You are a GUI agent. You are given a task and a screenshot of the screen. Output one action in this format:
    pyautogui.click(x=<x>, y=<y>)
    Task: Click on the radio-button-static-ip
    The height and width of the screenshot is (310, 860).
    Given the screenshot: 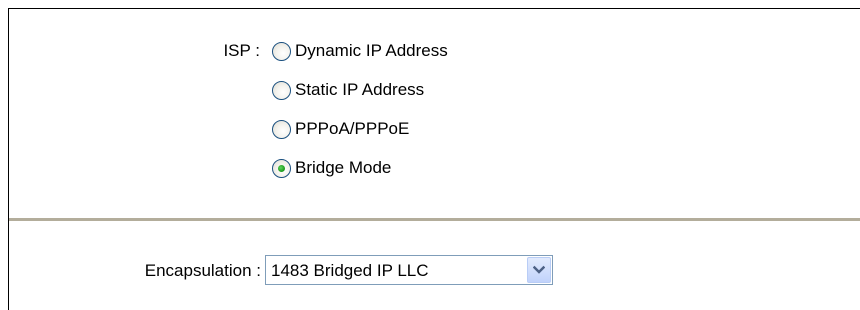 What is the action you would take?
    pyautogui.click(x=281, y=90)
    